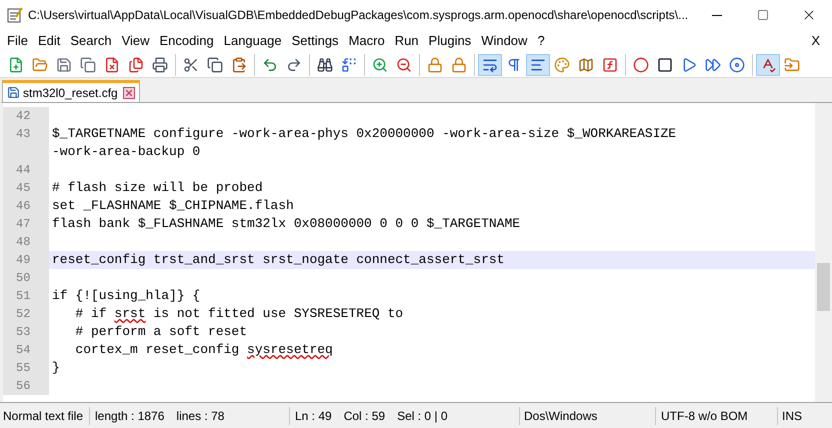 The image size is (832, 428). I want to click on tab-label: stm32l0_reset.cfg, so click(70, 93).